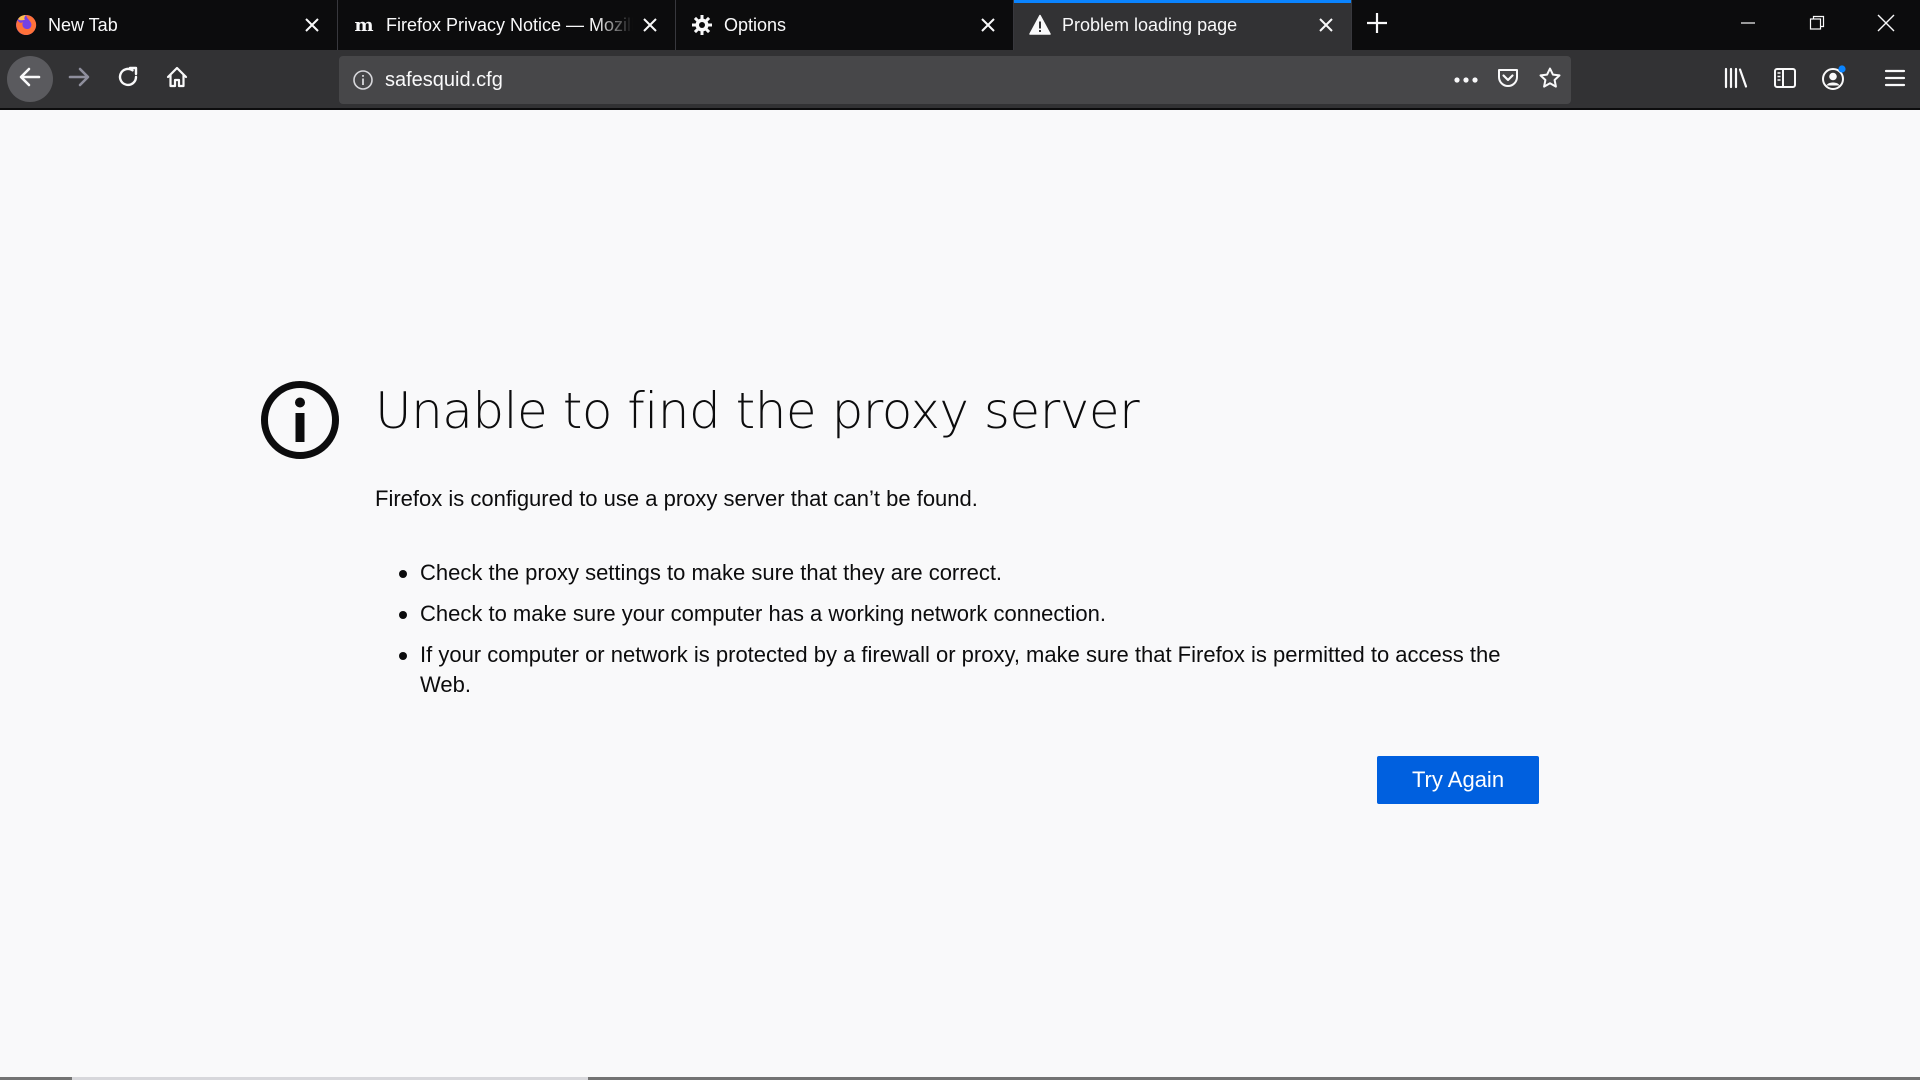 This screenshot has height=1080, width=1920. I want to click on bookmark-star-button, so click(1550, 80).